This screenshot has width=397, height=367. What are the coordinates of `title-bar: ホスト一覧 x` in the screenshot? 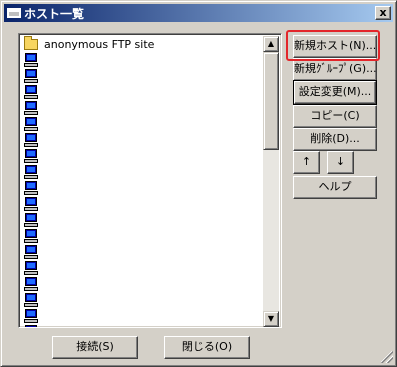 It's located at (198, 13).